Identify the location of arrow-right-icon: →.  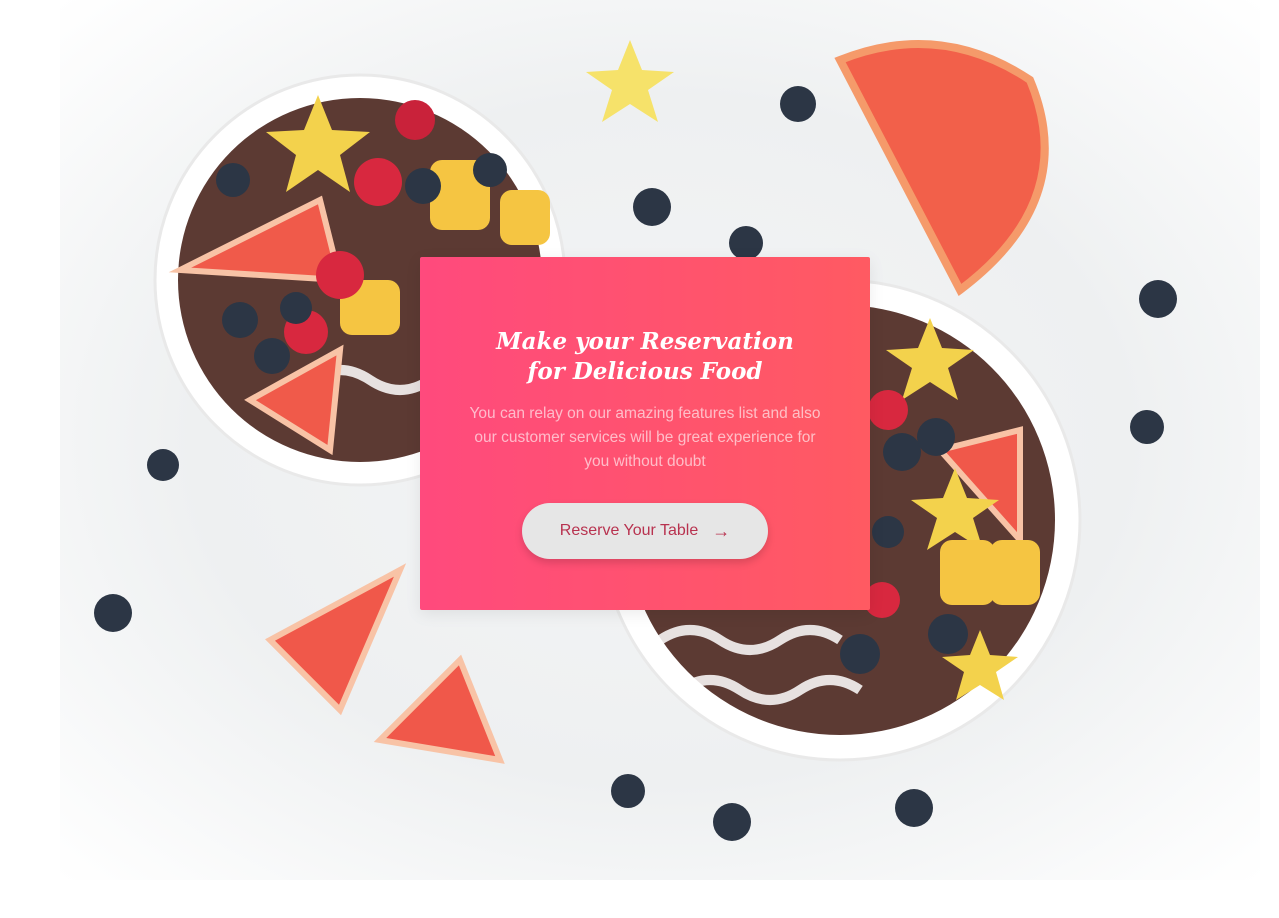
(721, 531).